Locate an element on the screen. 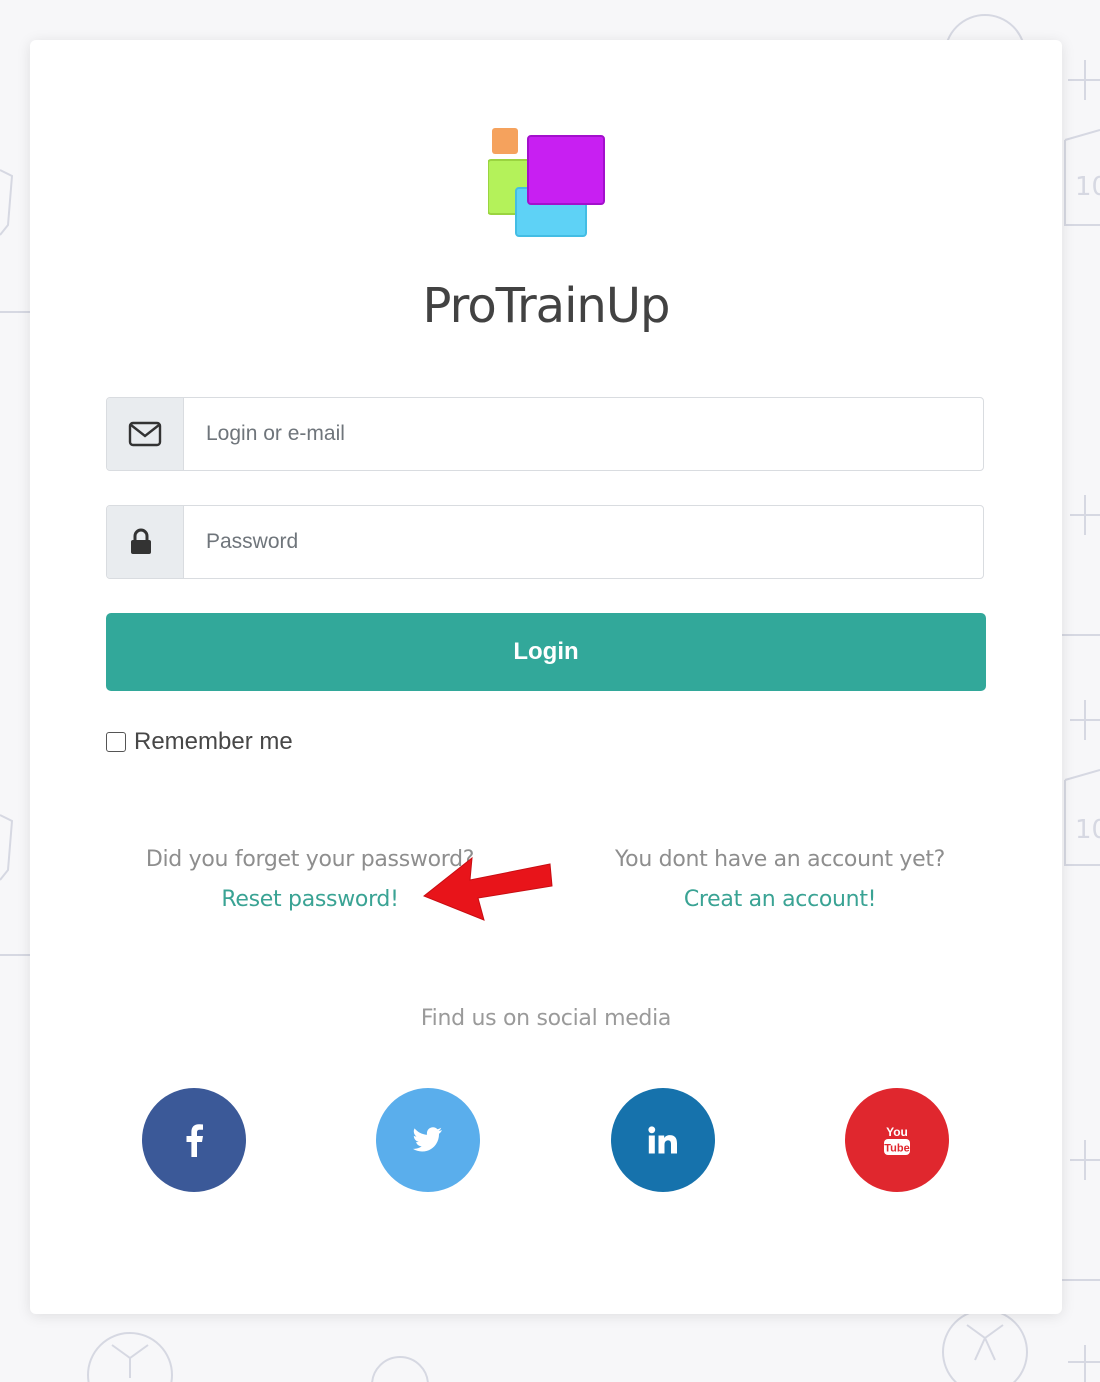 This screenshot has width=1100, height=1382. linkedin-button is located at coordinates (663, 1140).